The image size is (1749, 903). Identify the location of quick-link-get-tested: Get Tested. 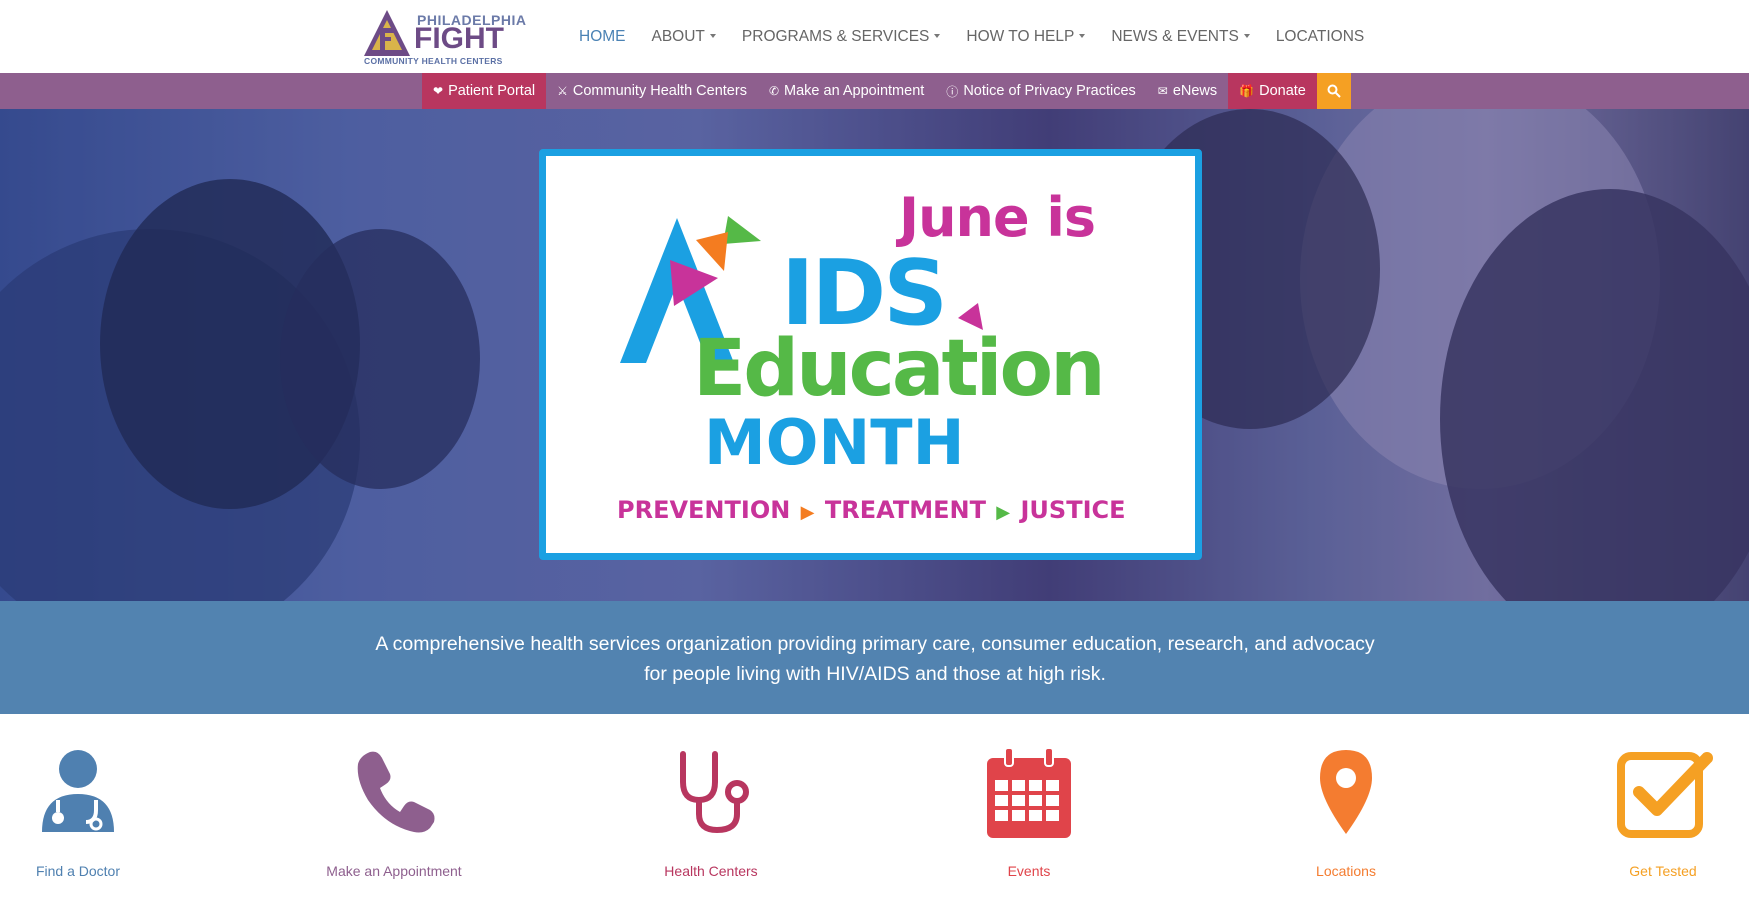
(1661, 810).